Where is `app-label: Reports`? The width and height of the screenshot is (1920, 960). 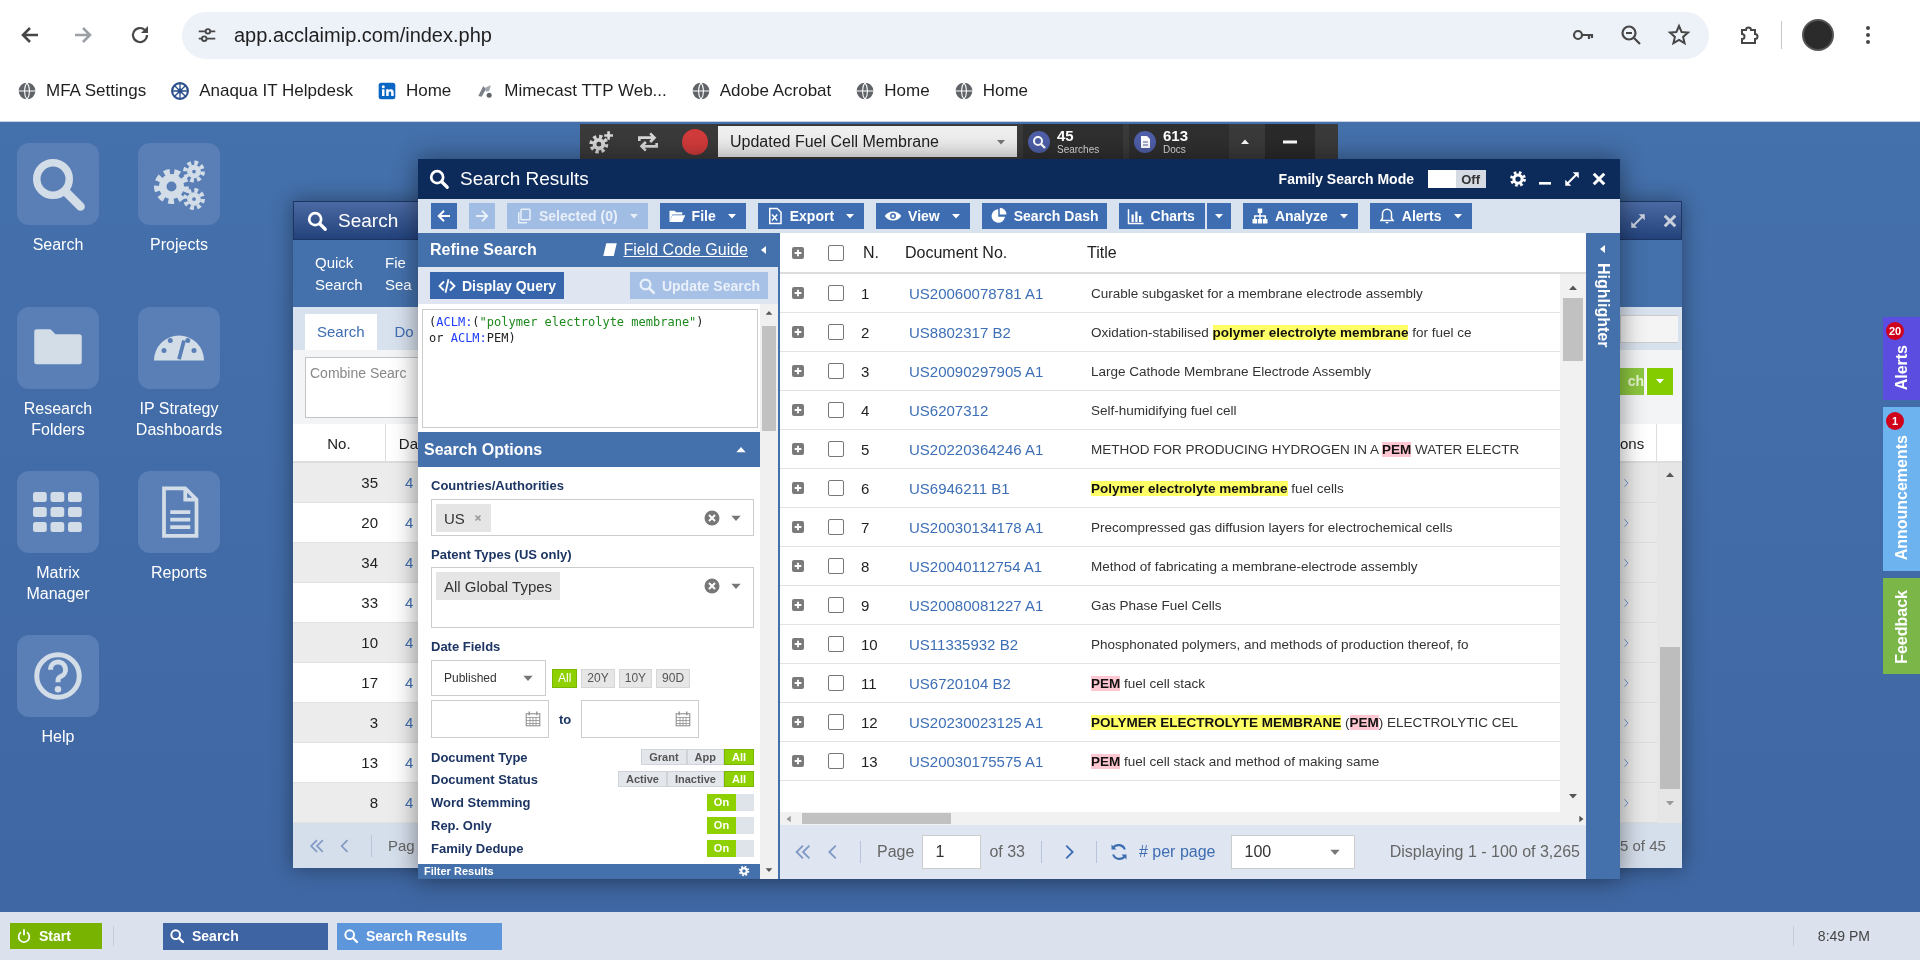 app-label: Reports is located at coordinates (179, 572).